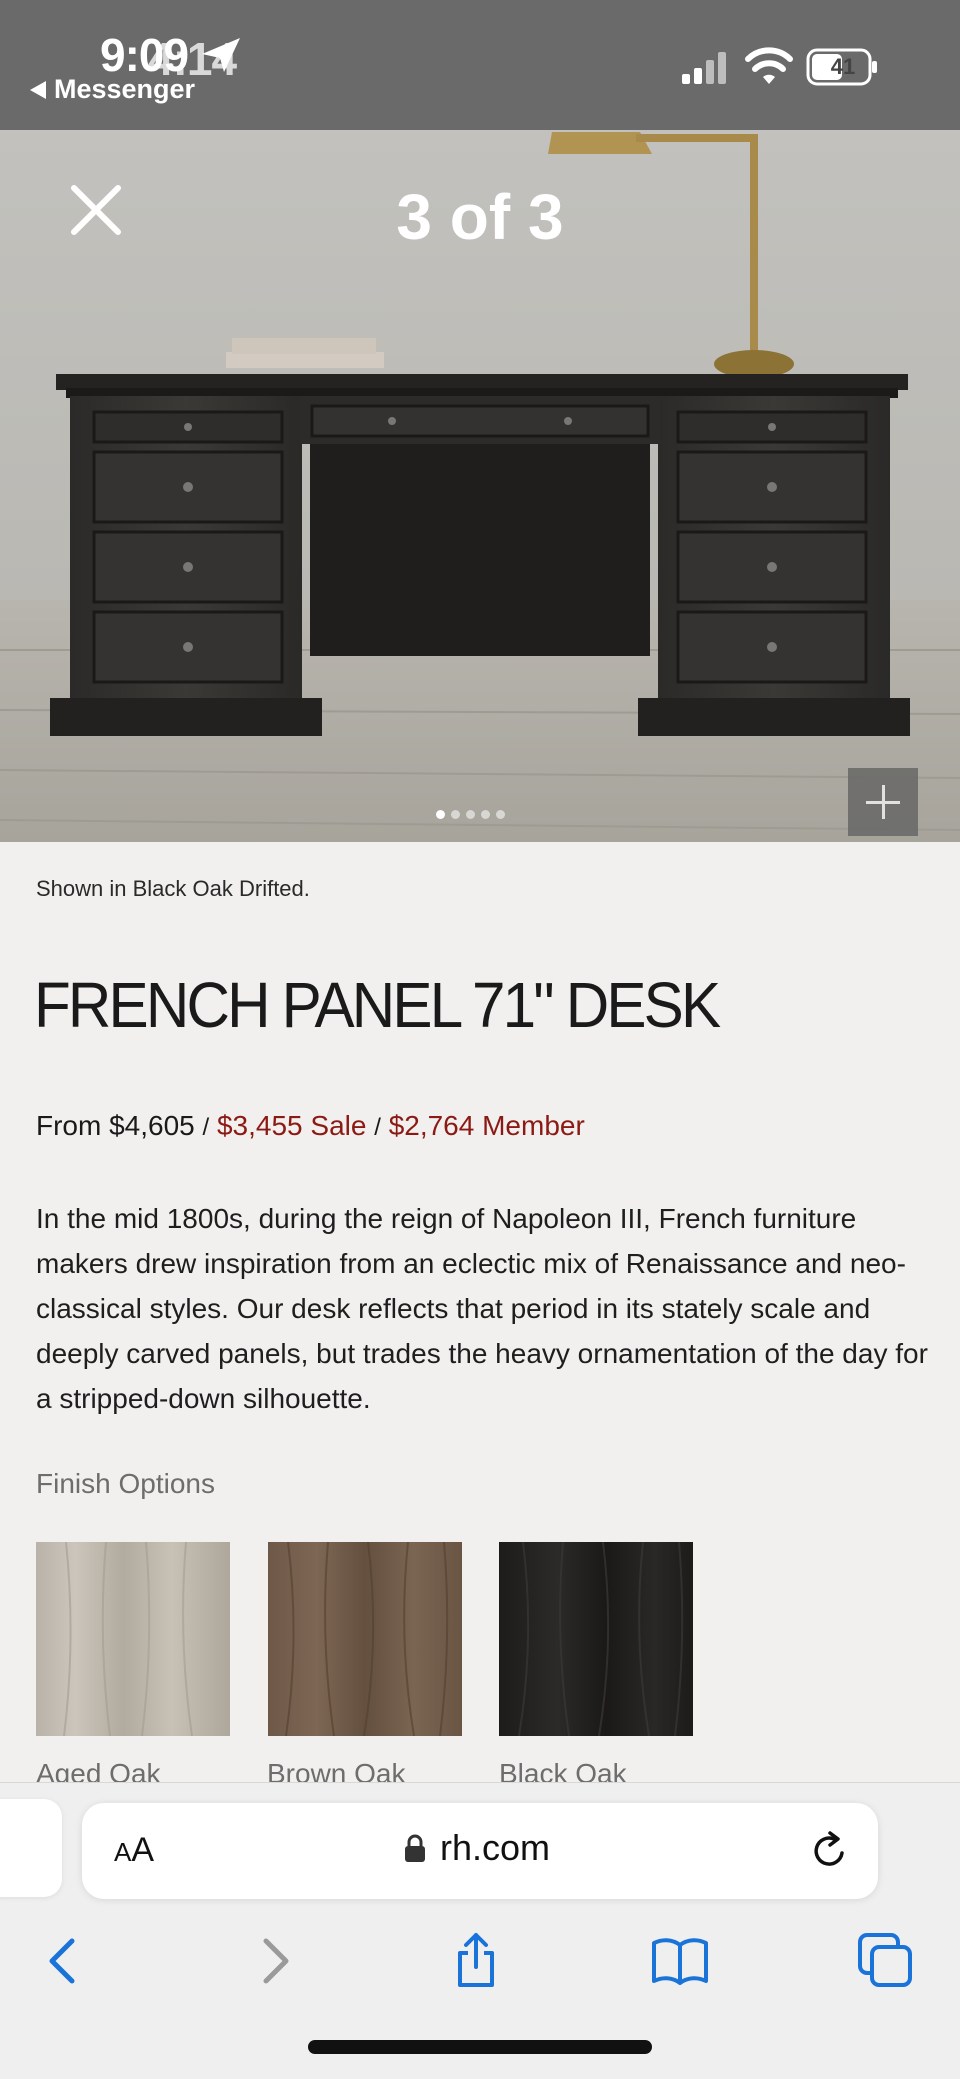 The image size is (960, 2079). Describe the element at coordinates (480, 65) in the screenshot. I see `status-bar: 4:14 9:09 Messenger 41` at that location.